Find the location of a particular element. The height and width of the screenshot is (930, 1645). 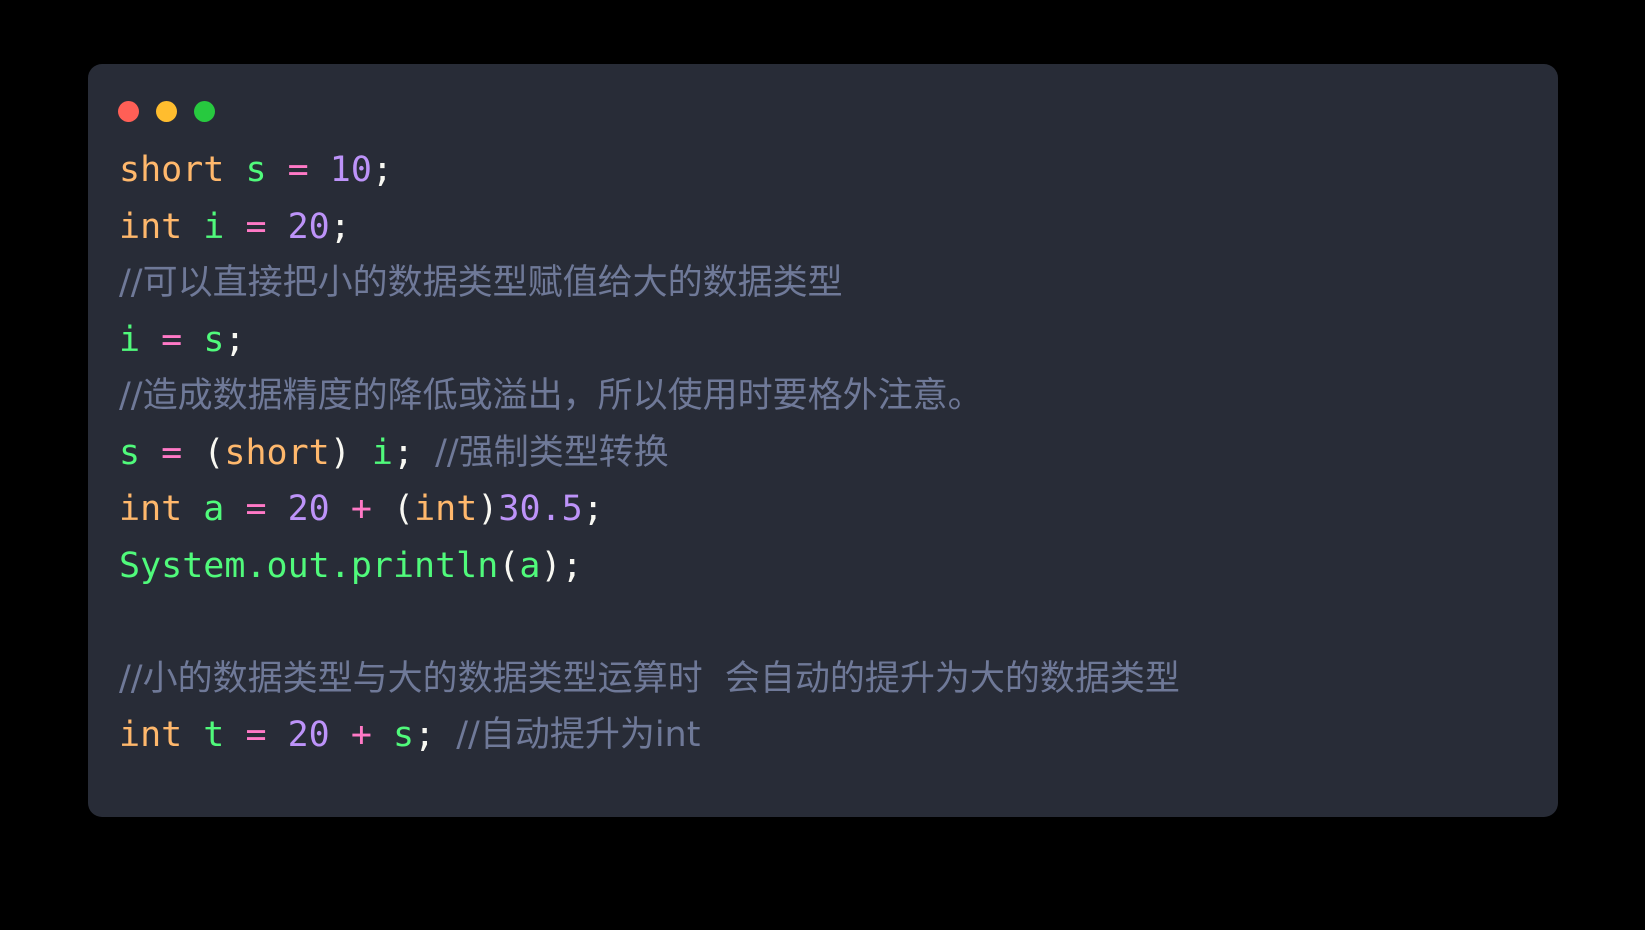

comment-token: //自动提升为int is located at coordinates (578, 735).